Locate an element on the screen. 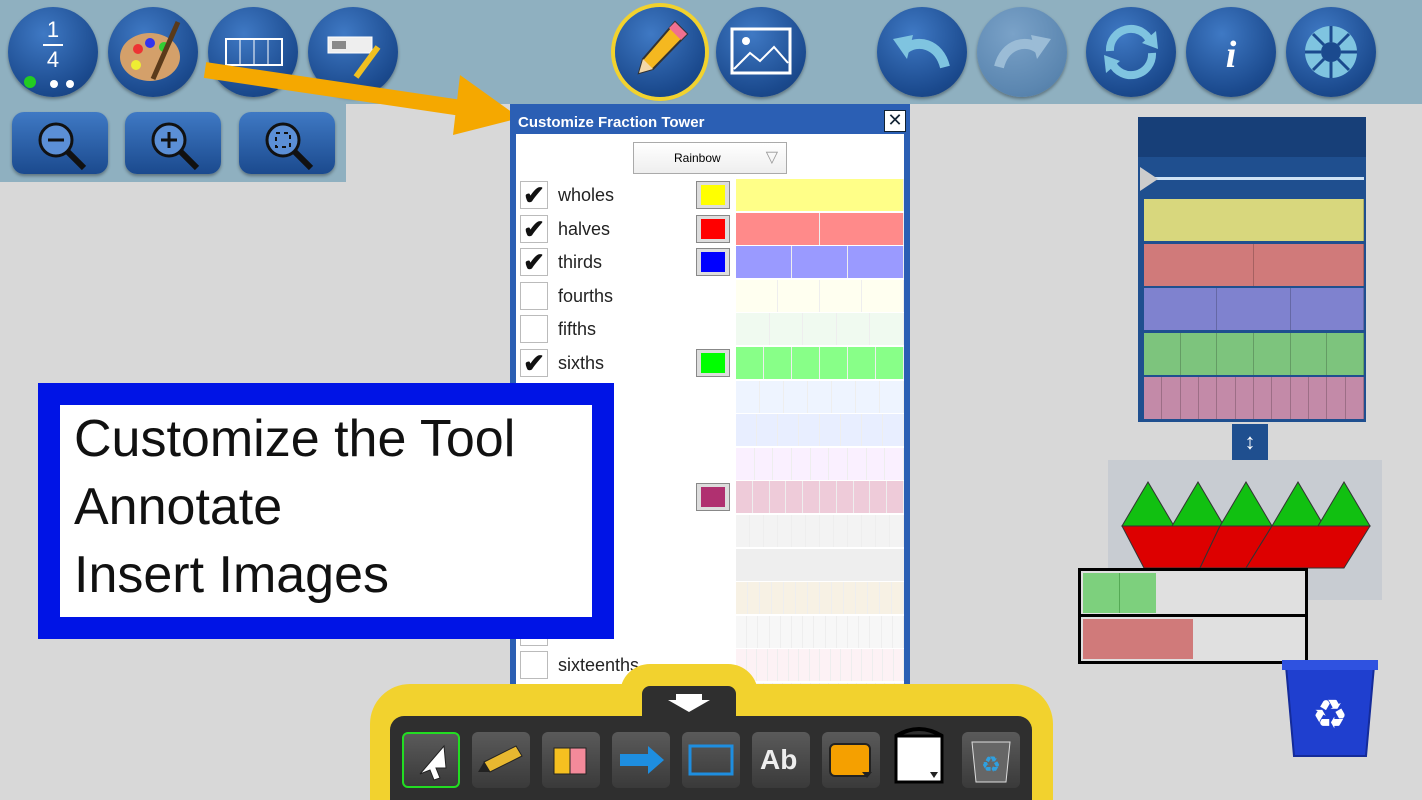  fraction-button: 1 4 is located at coordinates (53, 52).